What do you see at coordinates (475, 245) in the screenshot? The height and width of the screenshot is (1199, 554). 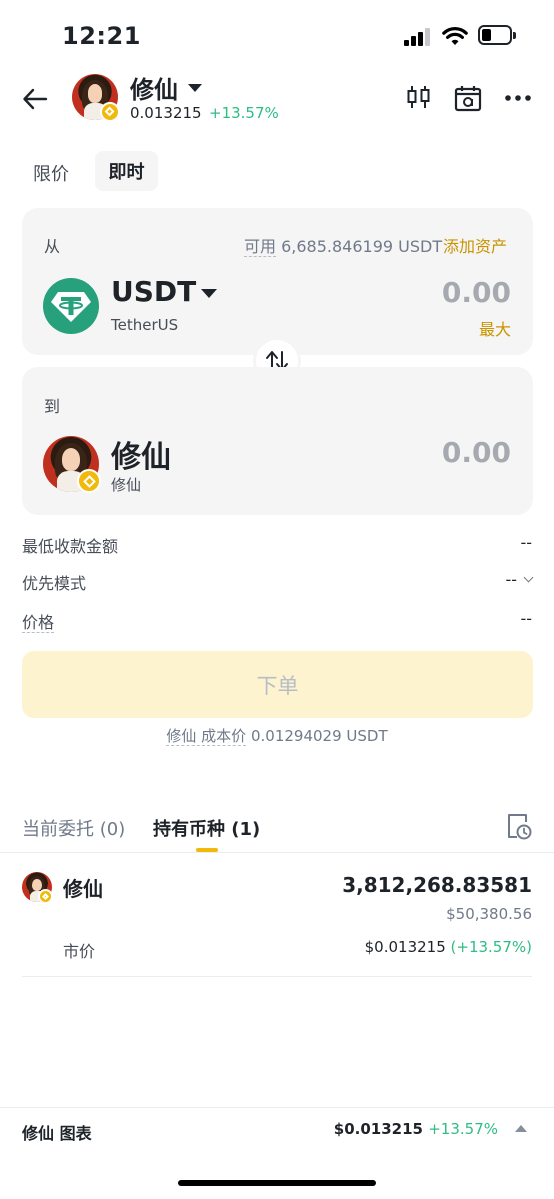 I see `add-asset-link: 添加资产` at bounding box center [475, 245].